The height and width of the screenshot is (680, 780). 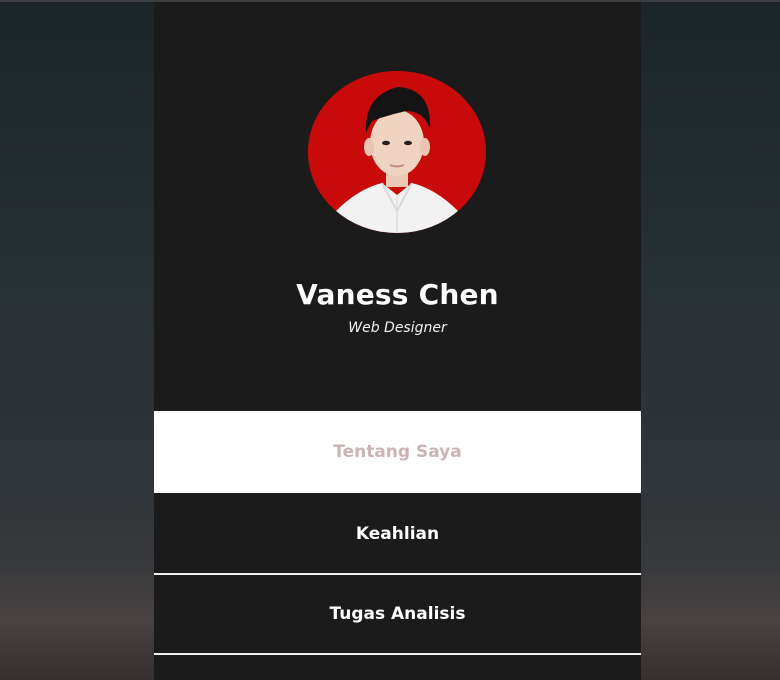 I want to click on menu-item-tugas-analisis: Tugas Analisis, so click(x=397, y=614).